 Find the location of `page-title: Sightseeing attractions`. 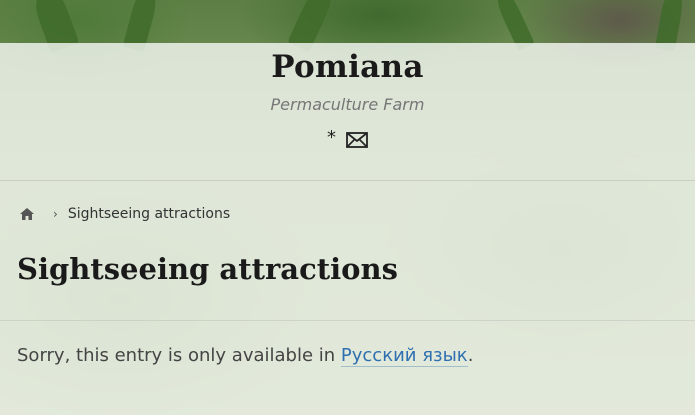

page-title: Sightseeing attractions is located at coordinates (207, 269).